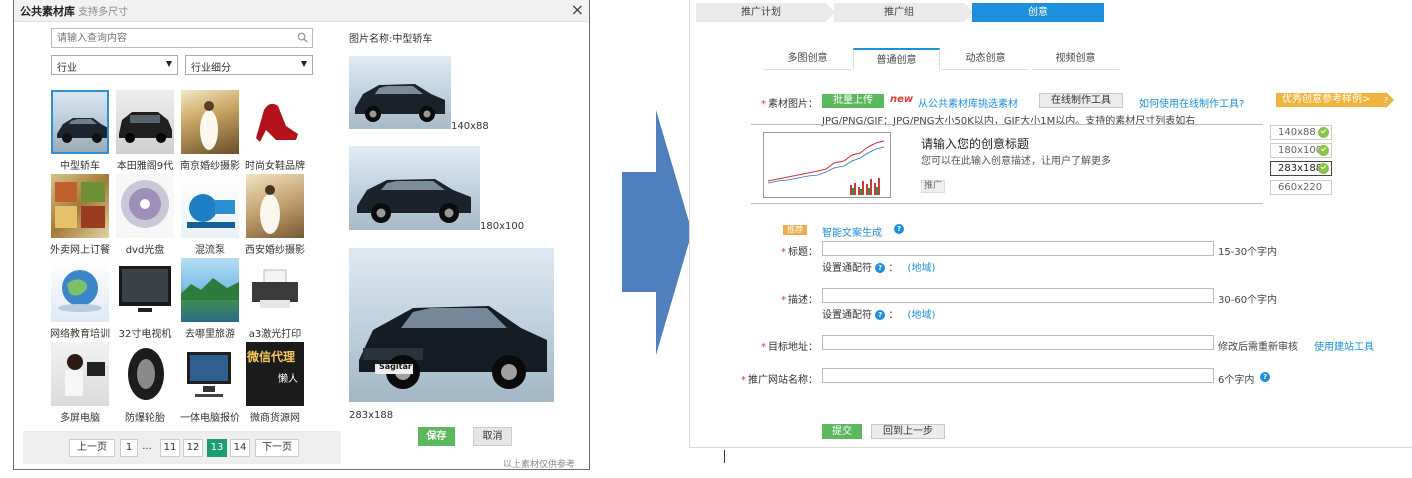 The width and height of the screenshot is (1412, 478). Describe the element at coordinates (275, 374) in the screenshot. I see `thumbnail-image: 微信代理 懒人` at that location.